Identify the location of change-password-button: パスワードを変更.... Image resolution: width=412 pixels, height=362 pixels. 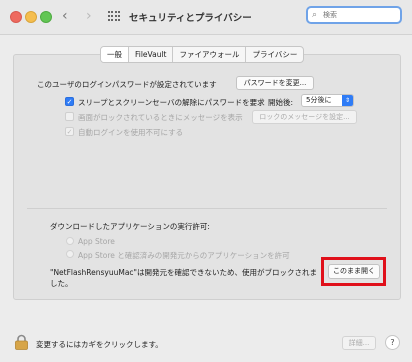
(275, 83).